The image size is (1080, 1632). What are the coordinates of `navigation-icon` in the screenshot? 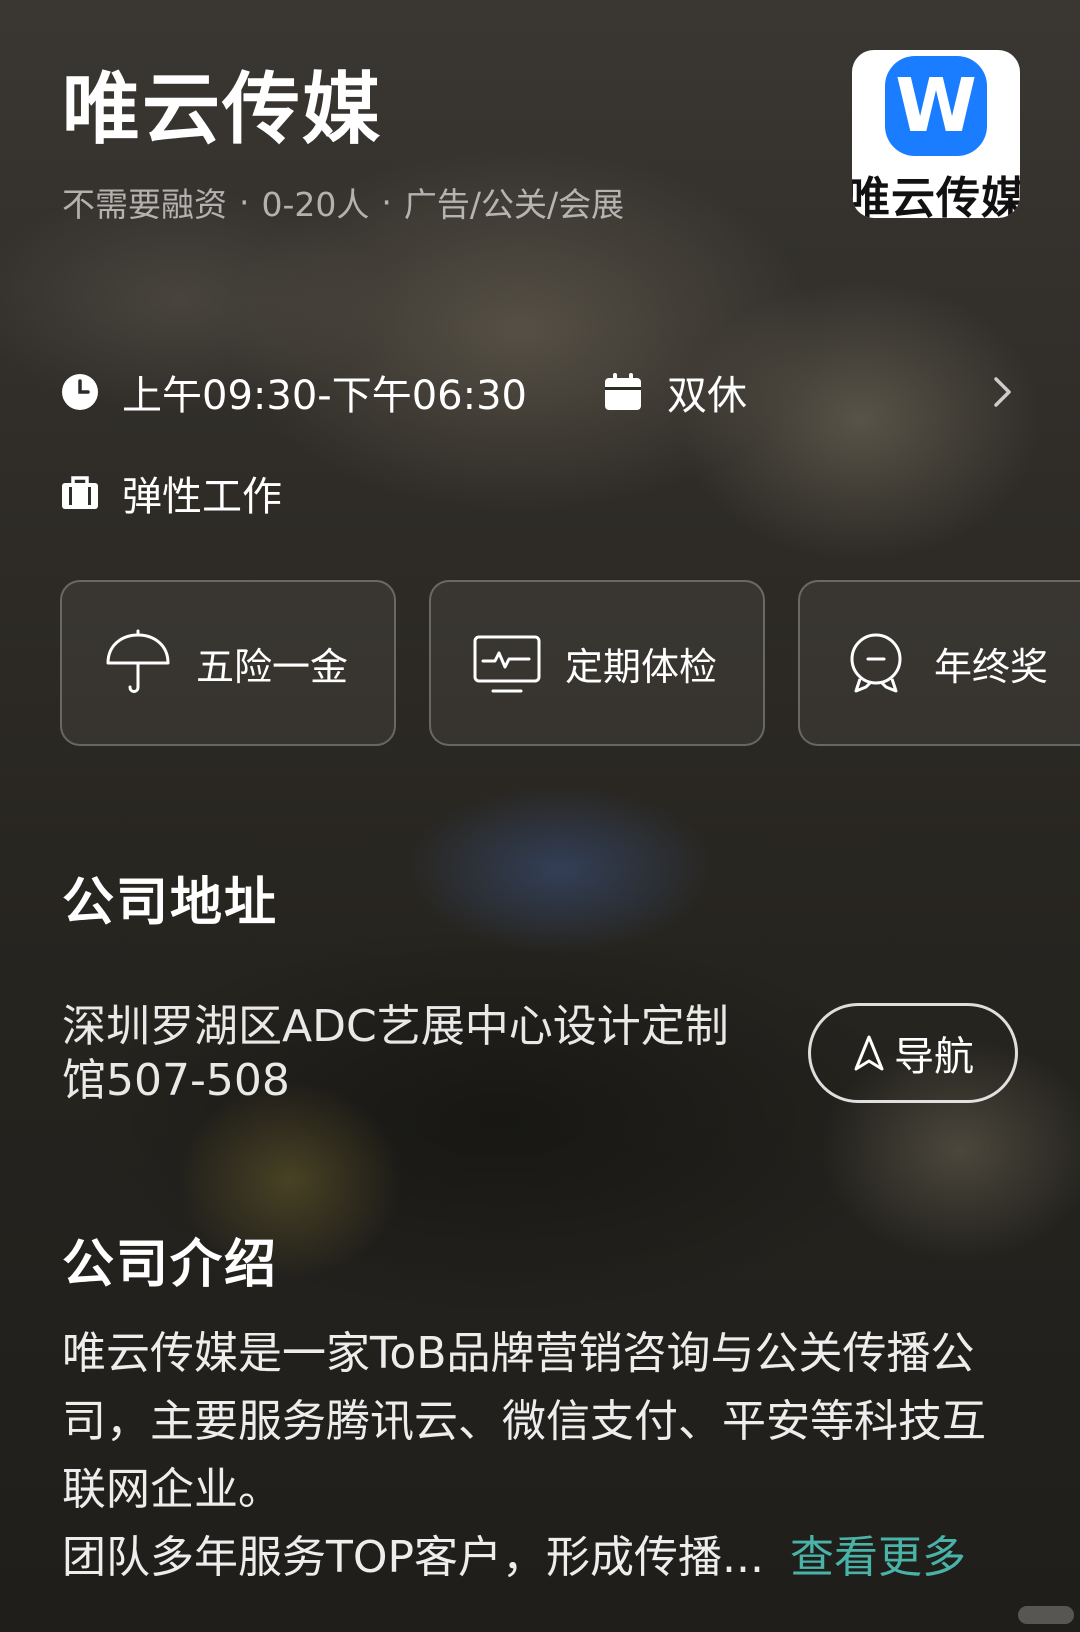 It's located at (869, 1053).